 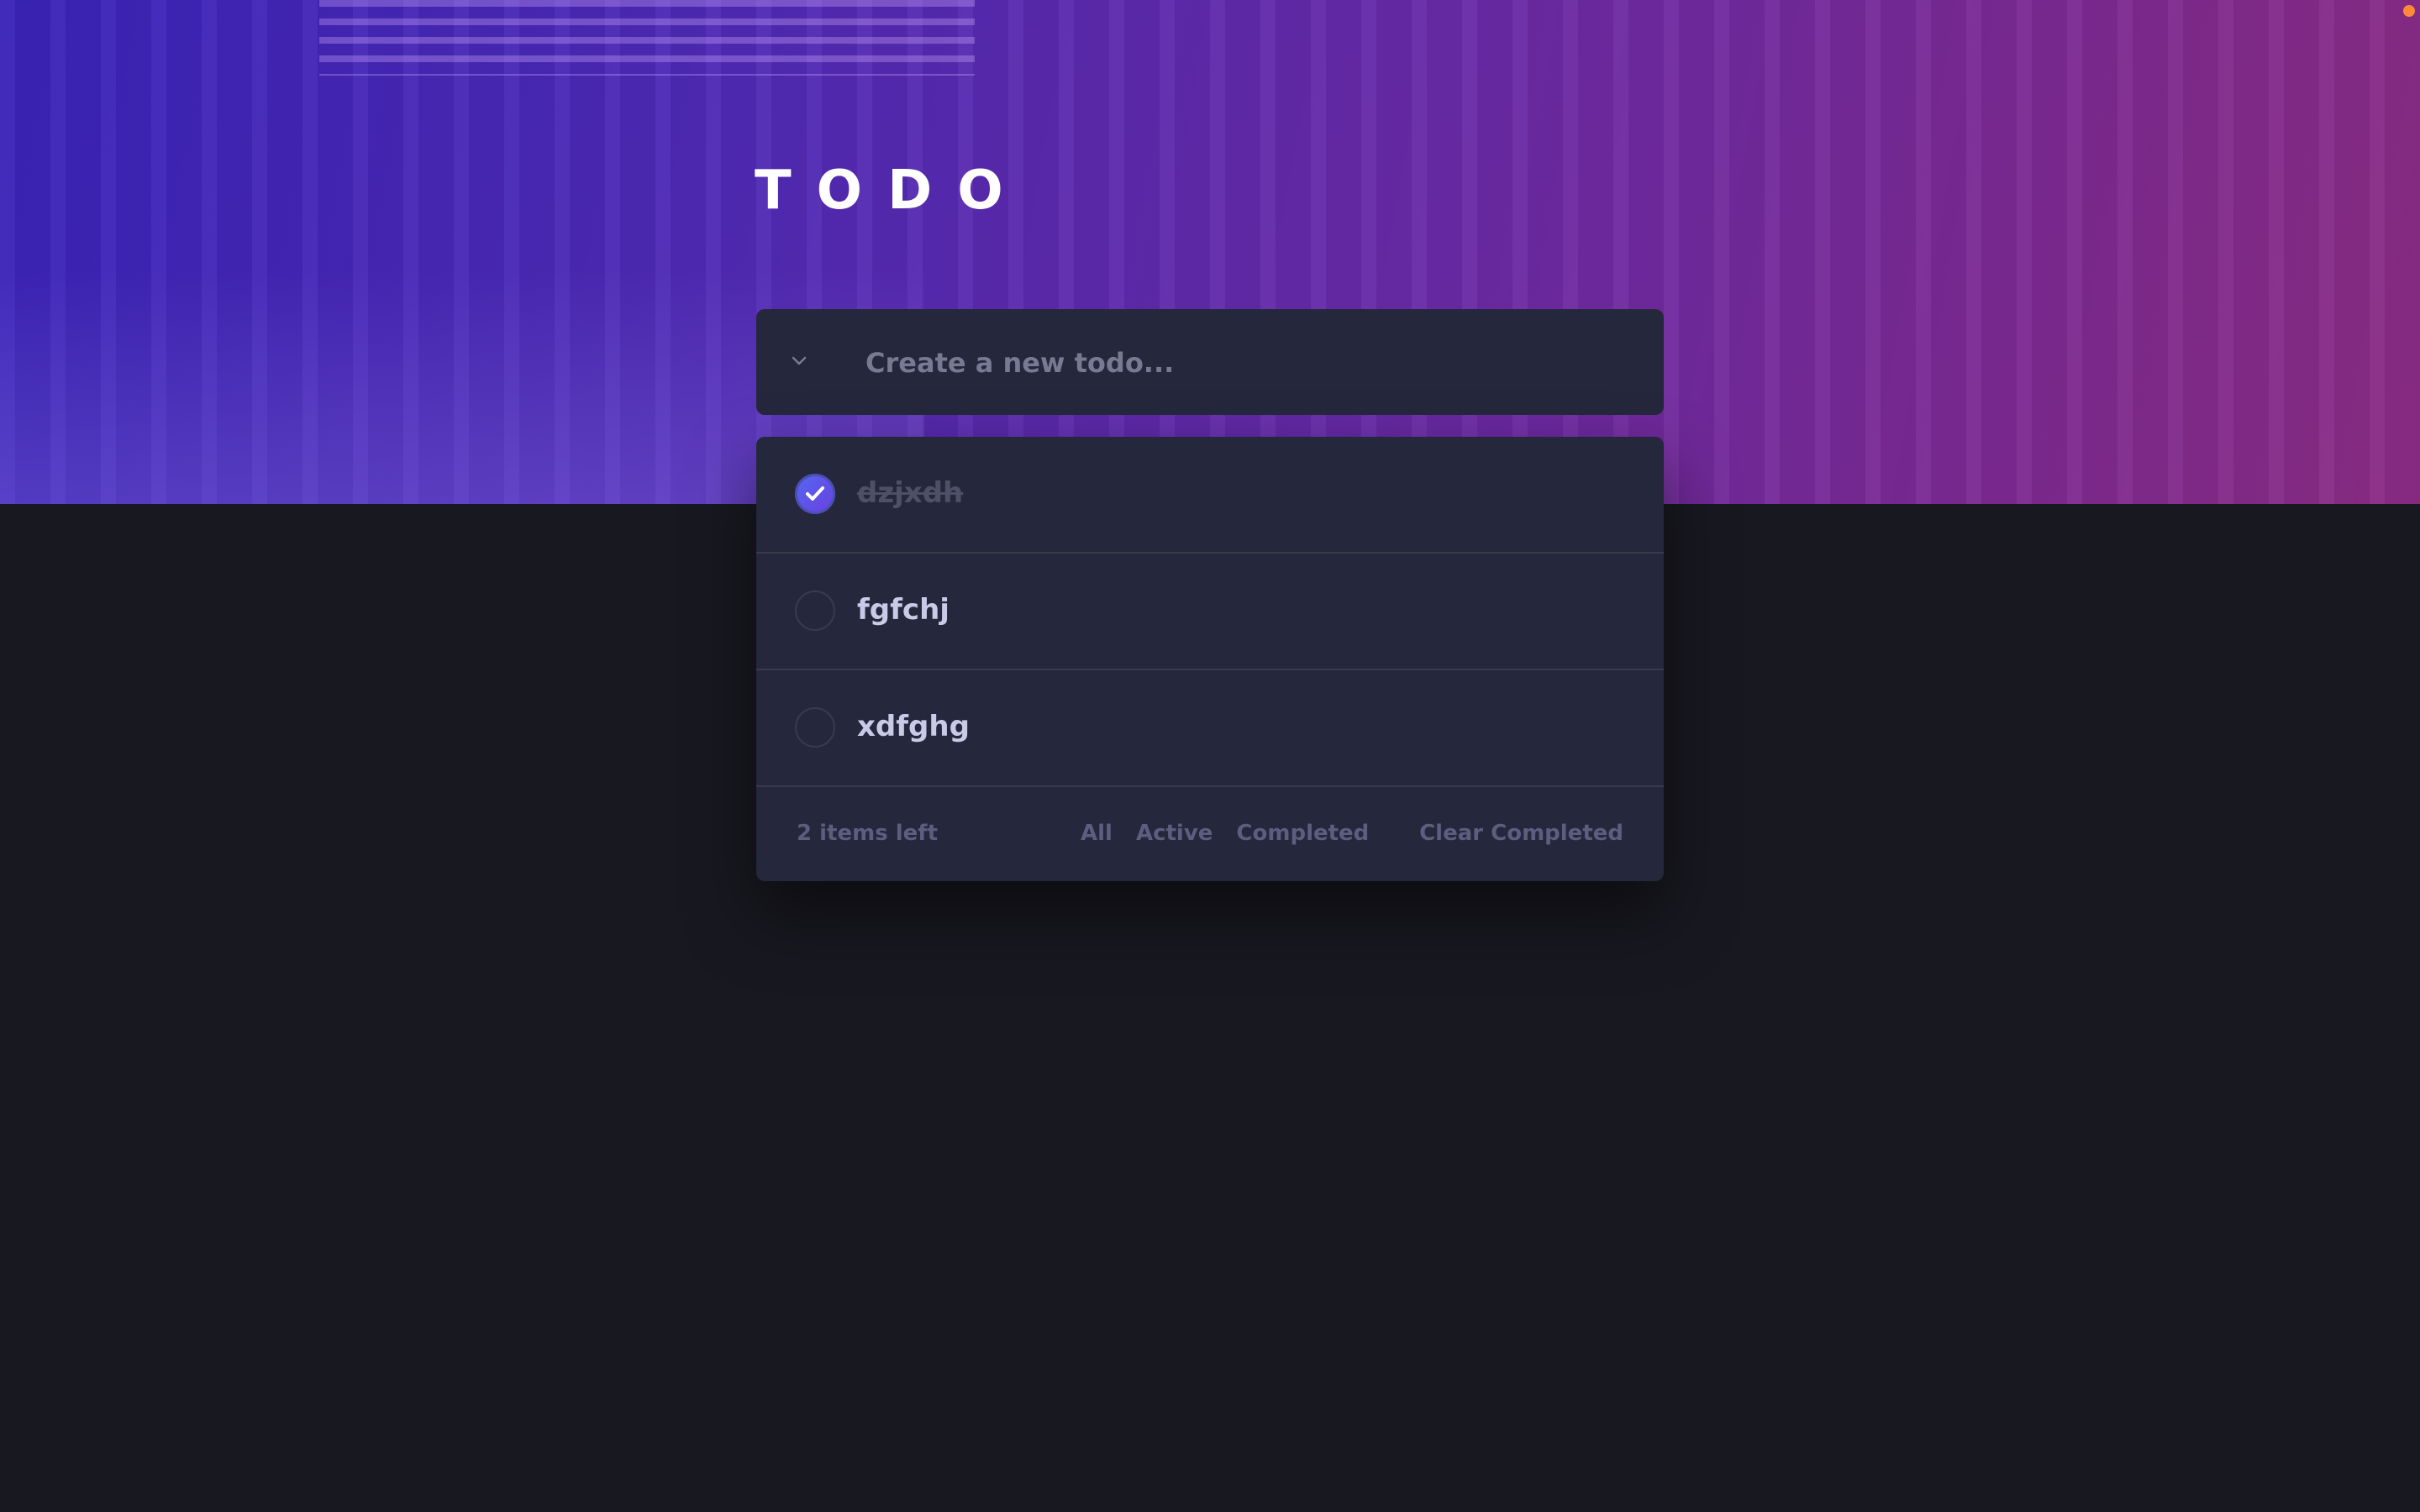 I want to click on todo-item: dzjxdh, so click(x=1210, y=495).